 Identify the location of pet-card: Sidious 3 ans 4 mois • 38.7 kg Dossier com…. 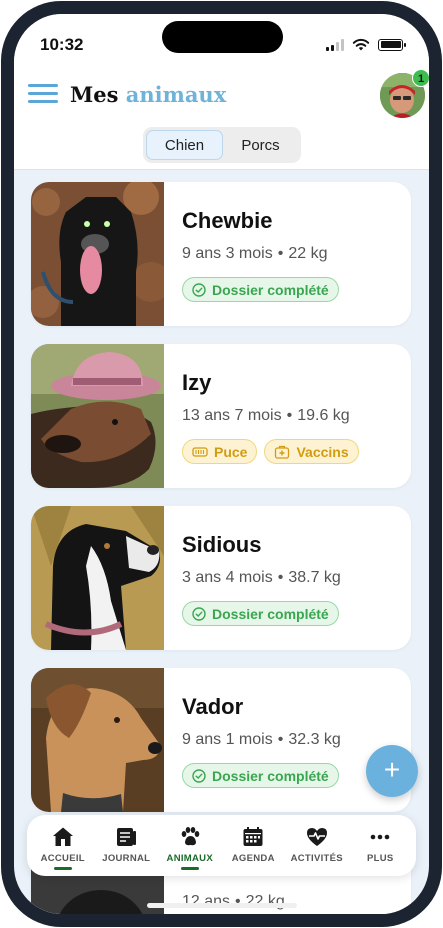
(221, 578).